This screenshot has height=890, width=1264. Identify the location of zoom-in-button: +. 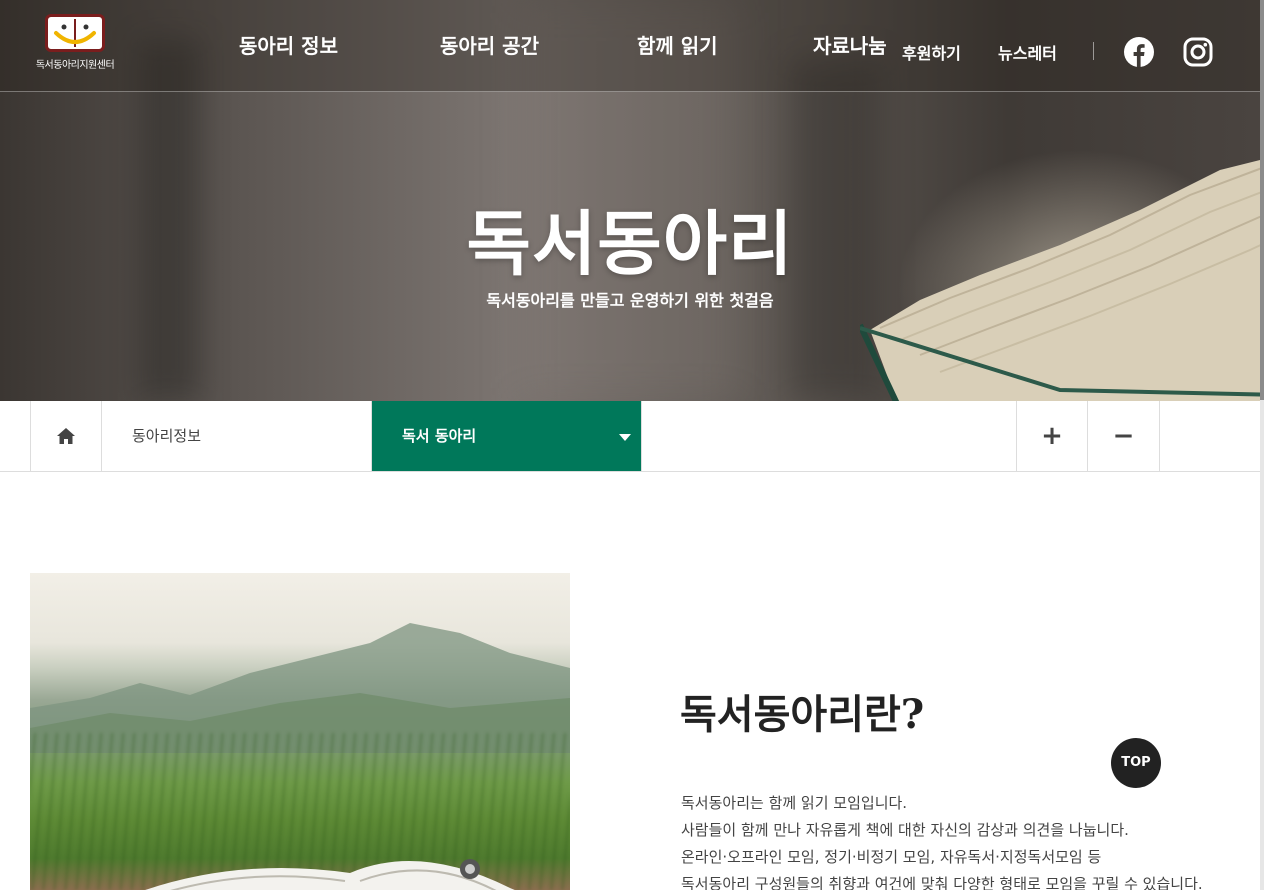
(1052, 436).